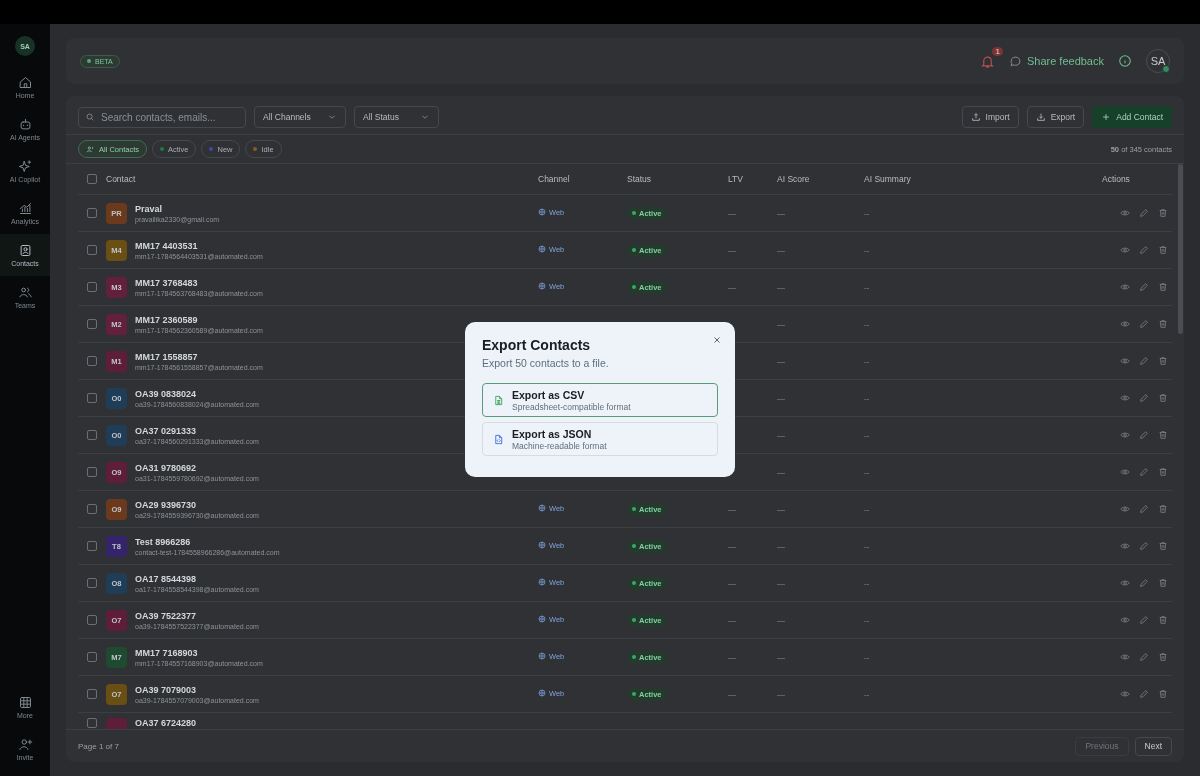  Describe the element at coordinates (990, 117) in the screenshot. I see `import-button: Import` at that location.